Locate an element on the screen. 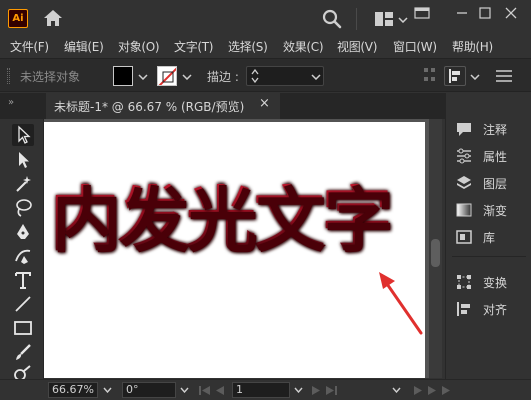 The height and width of the screenshot is (400, 531). status-bar: 66.67% 0° 1 is located at coordinates (265, 389).